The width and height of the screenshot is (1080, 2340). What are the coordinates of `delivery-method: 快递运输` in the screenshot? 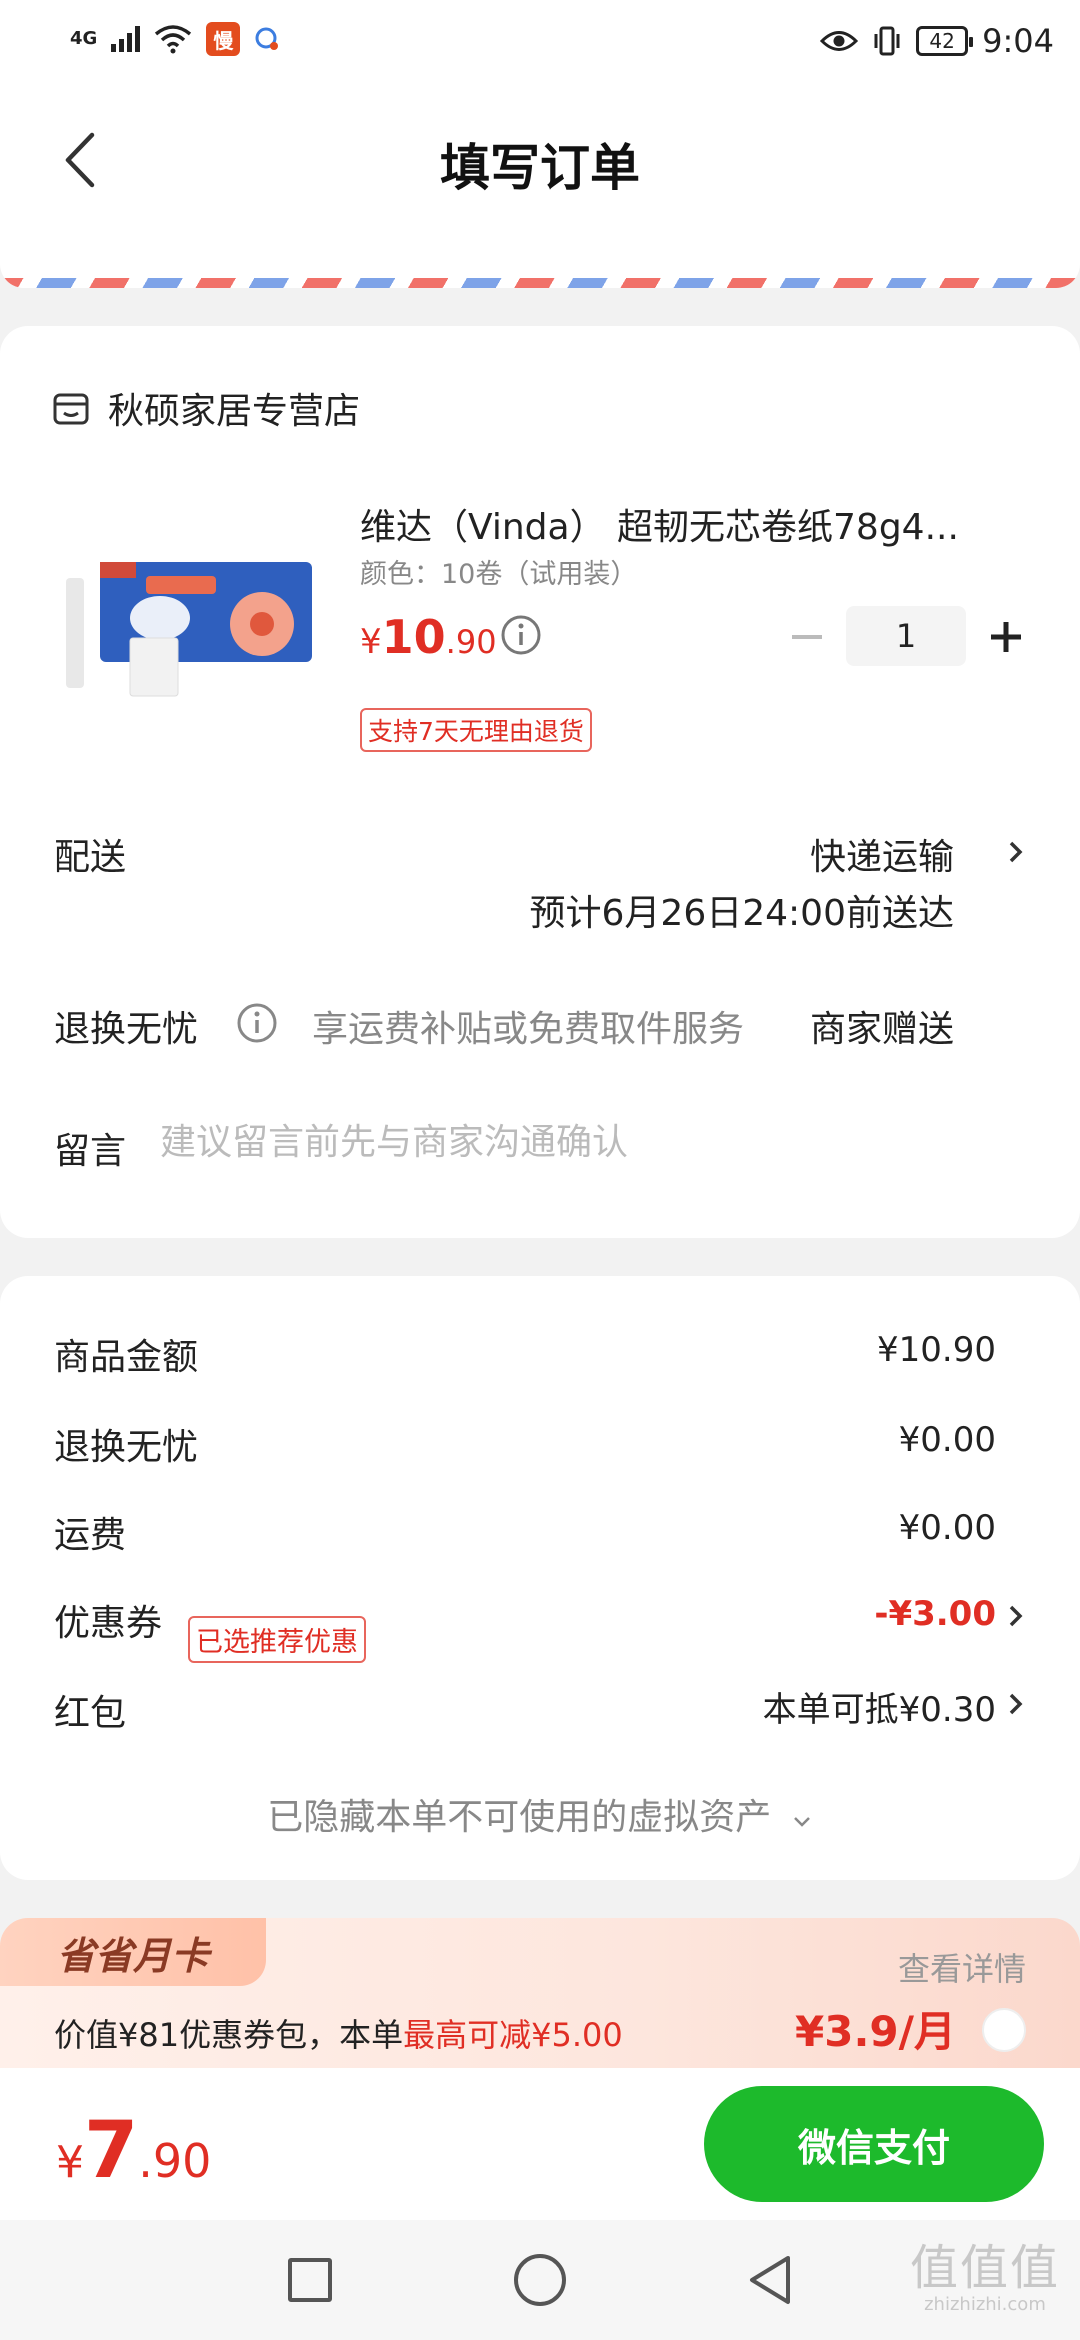 It's located at (882, 854).